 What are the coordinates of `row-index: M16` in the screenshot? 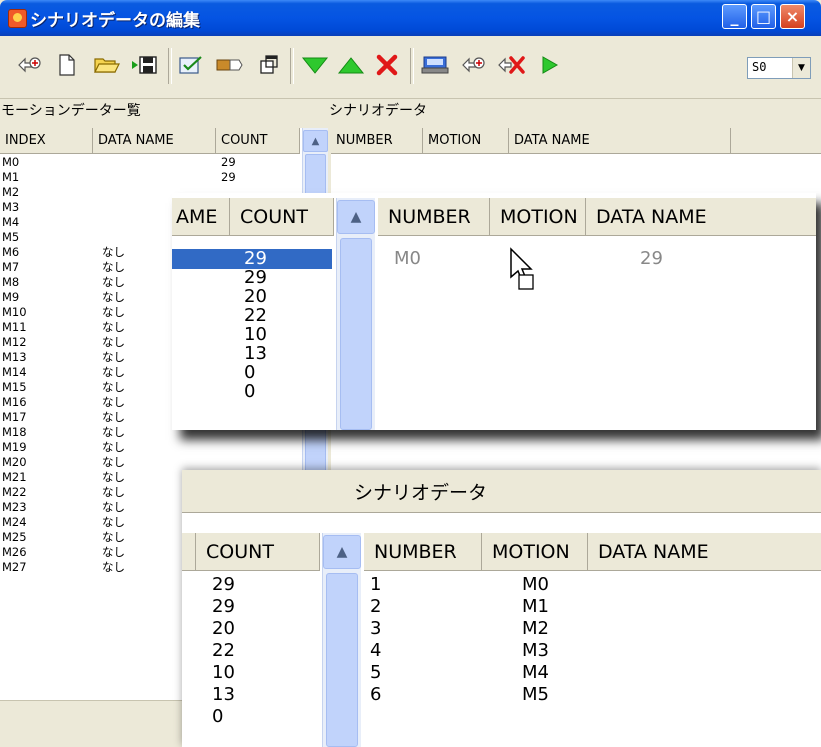 It's located at (14, 402).